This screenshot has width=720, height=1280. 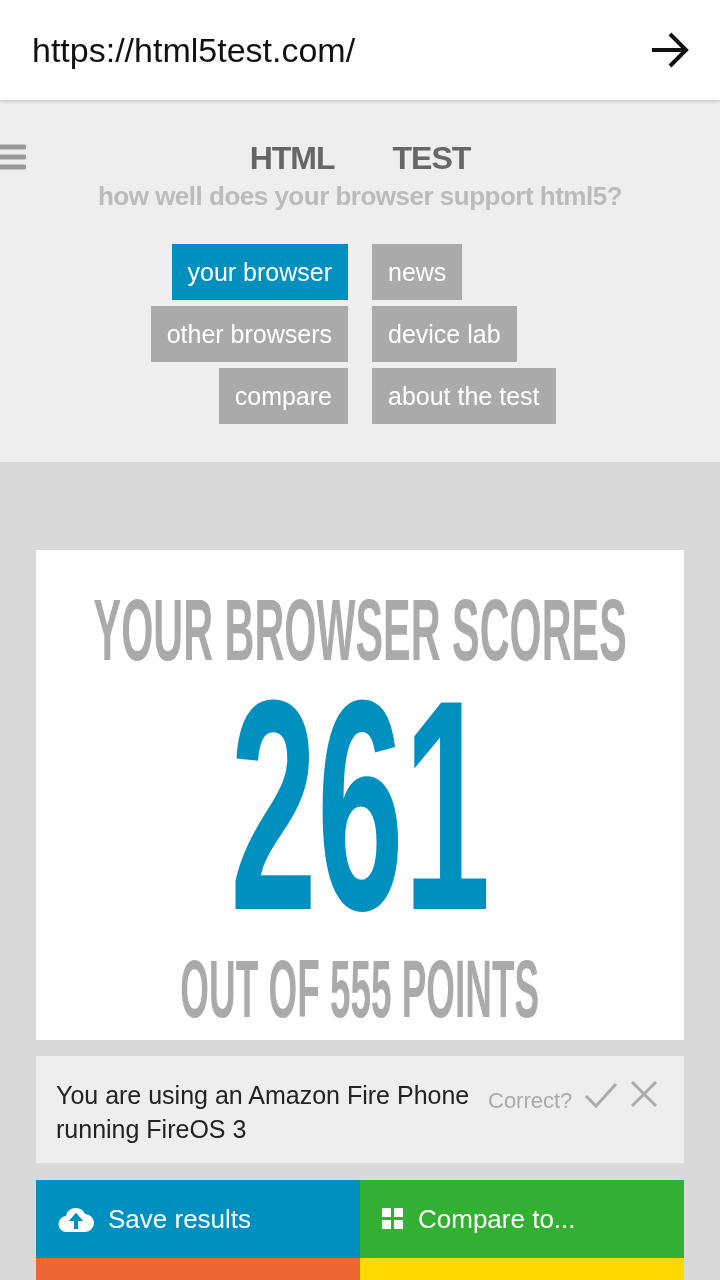 What do you see at coordinates (283, 396) in the screenshot?
I see `nav-tab: compare` at bounding box center [283, 396].